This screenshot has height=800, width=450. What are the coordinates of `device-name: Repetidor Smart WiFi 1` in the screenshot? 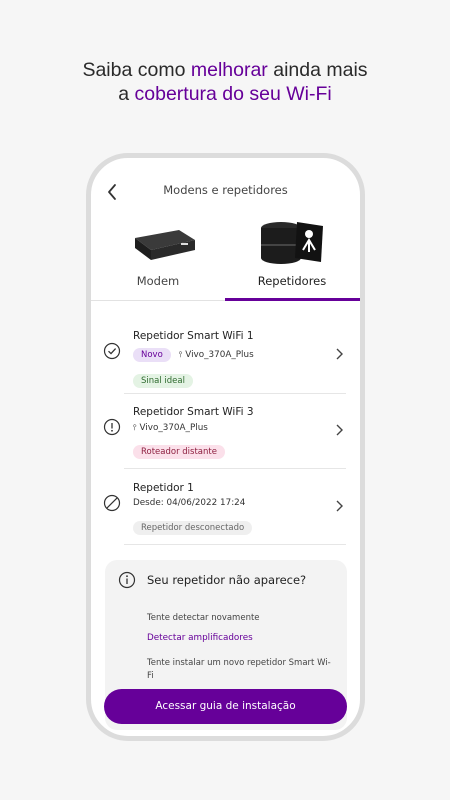 It's located at (193, 336).